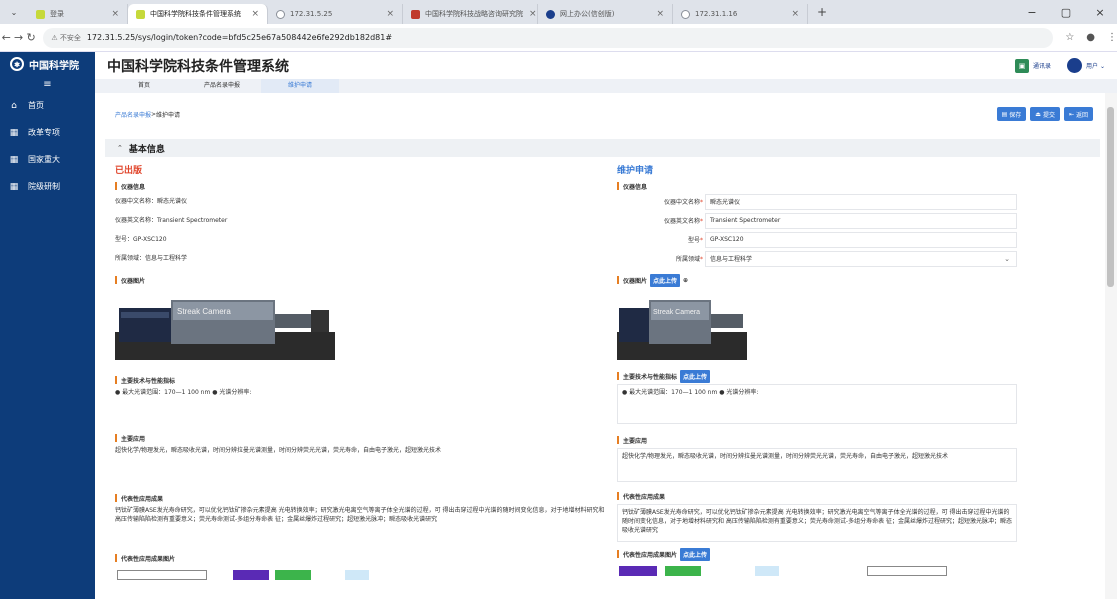 The image size is (1117, 599). What do you see at coordinates (362, 558) in the screenshot?
I see `subheading: 代表性应用成果图片` at bounding box center [362, 558].